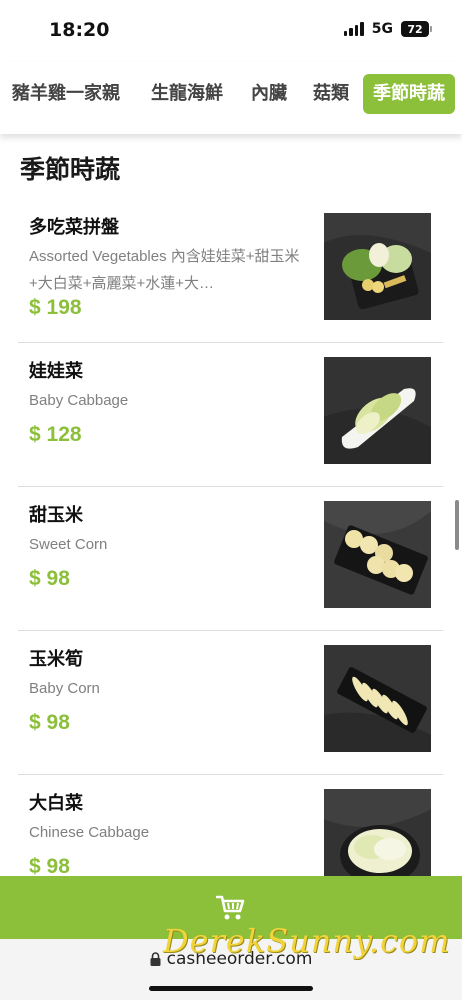 This screenshot has height=1000, width=462. What do you see at coordinates (74, 227) in the screenshot?
I see `item-name: 多吃菜拼盤` at bounding box center [74, 227].